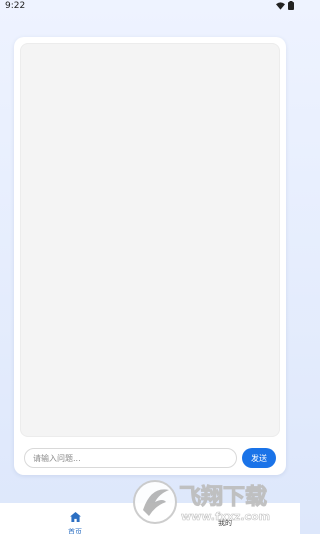 The image size is (320, 534). I want to click on home-icon, so click(75, 516).